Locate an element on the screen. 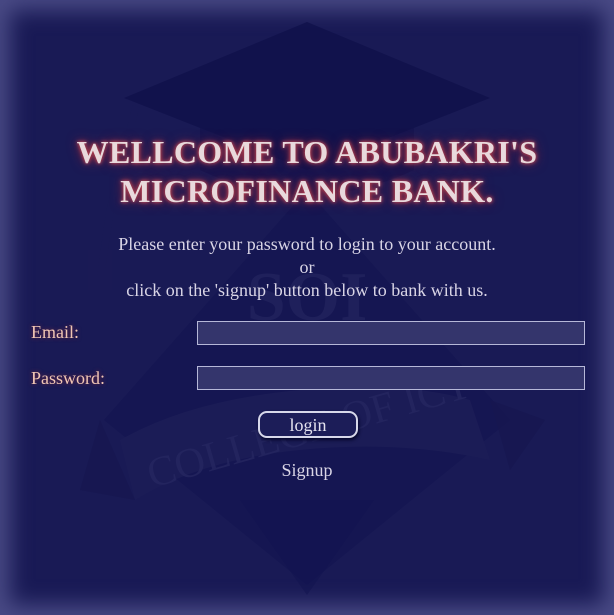 The image size is (614, 615). title-line-2: MICROFINANCE BANK. is located at coordinates (307, 191).